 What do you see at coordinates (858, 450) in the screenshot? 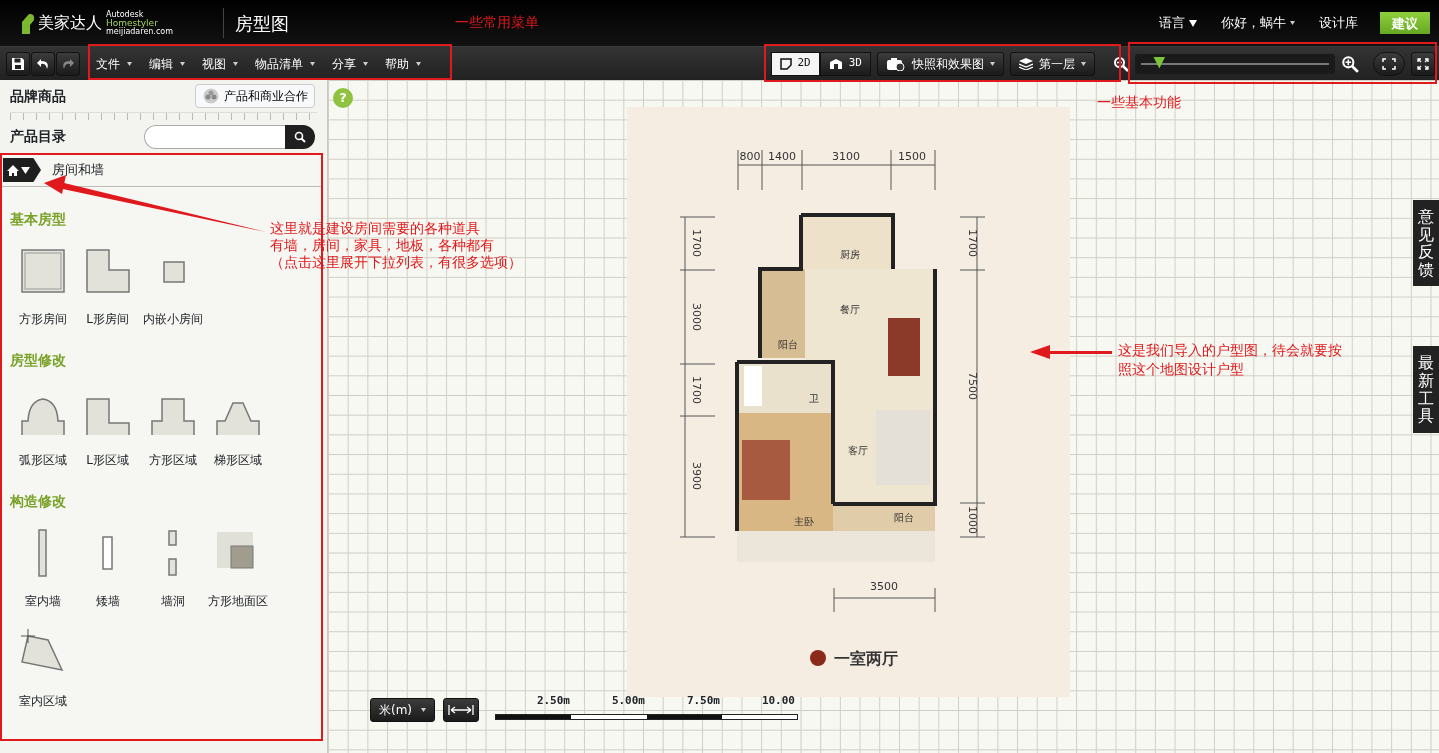
I see `room-label: 客厅` at bounding box center [858, 450].